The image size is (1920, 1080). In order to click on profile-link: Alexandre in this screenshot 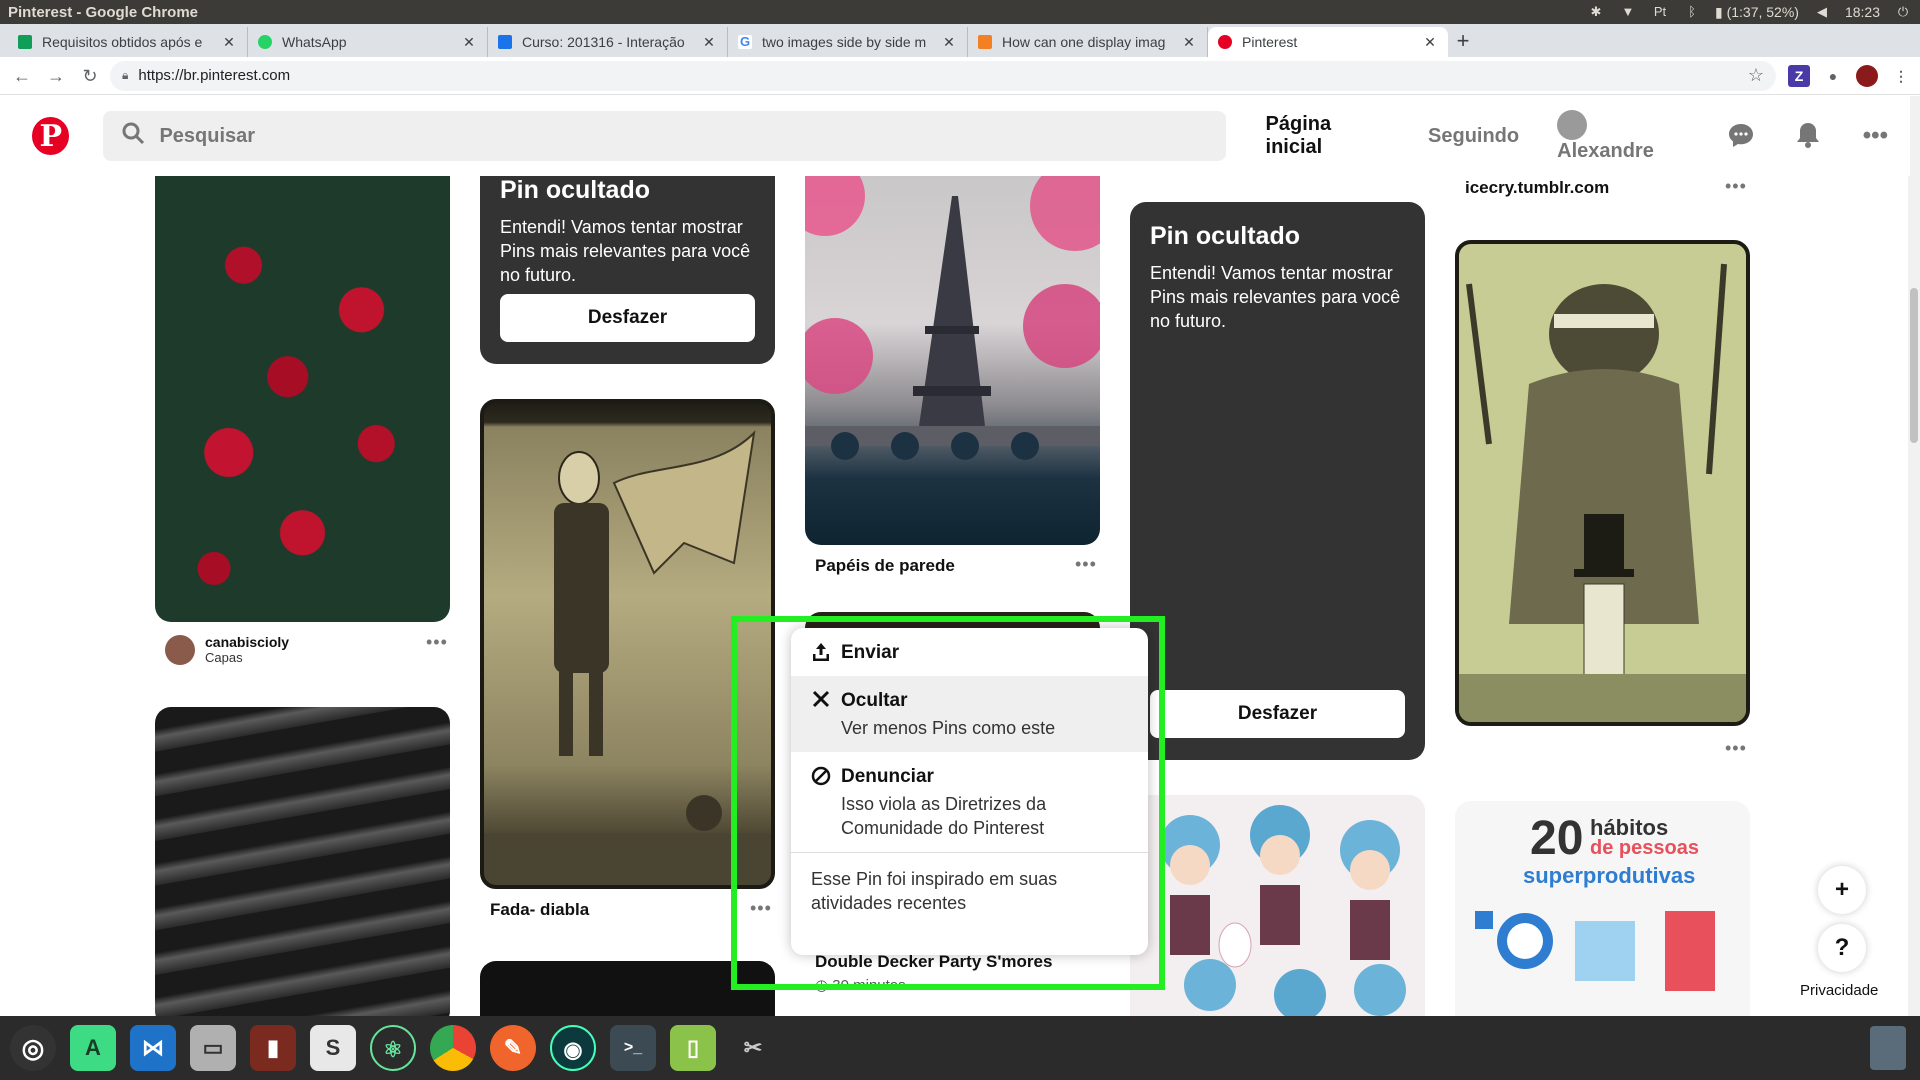, I will do `click(1622, 136)`.